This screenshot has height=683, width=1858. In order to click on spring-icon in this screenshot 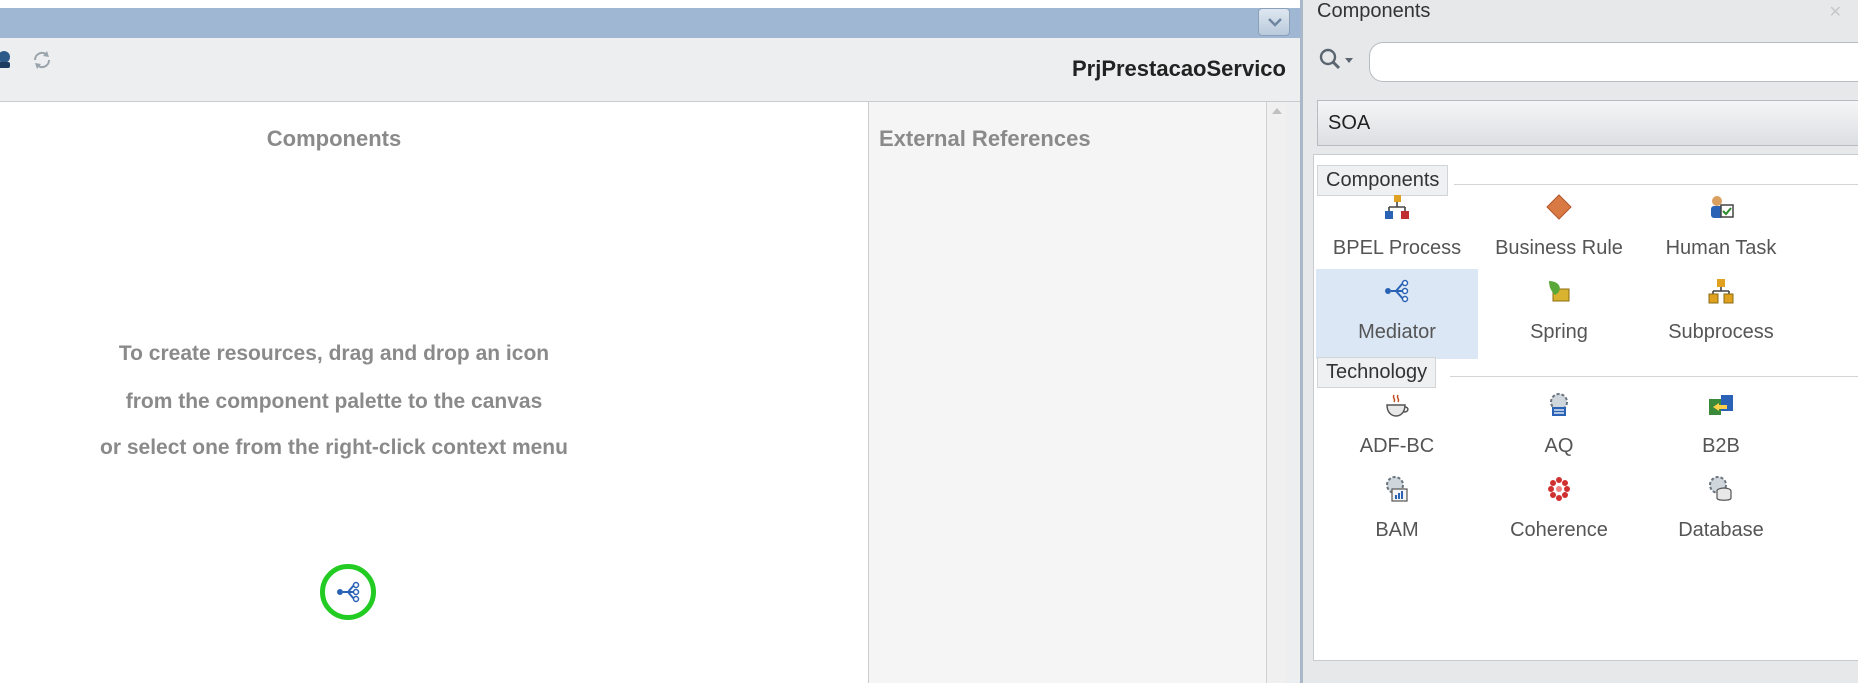, I will do `click(1559, 291)`.